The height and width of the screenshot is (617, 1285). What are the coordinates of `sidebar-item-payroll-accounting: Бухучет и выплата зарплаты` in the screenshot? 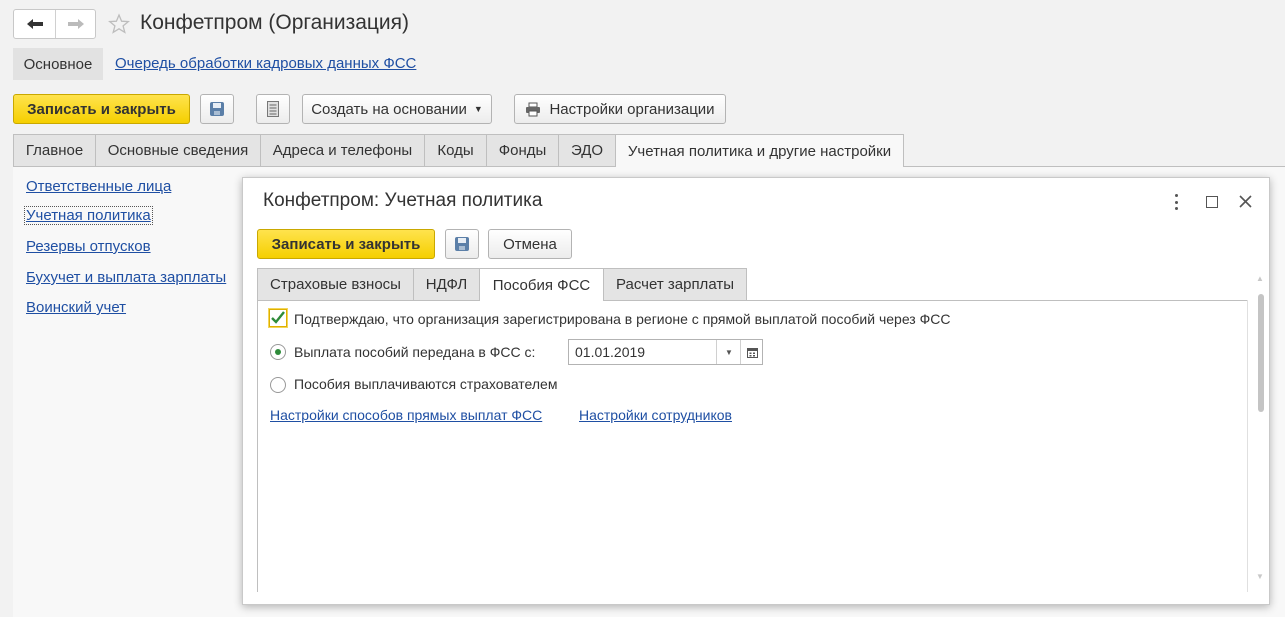 It's located at (126, 277).